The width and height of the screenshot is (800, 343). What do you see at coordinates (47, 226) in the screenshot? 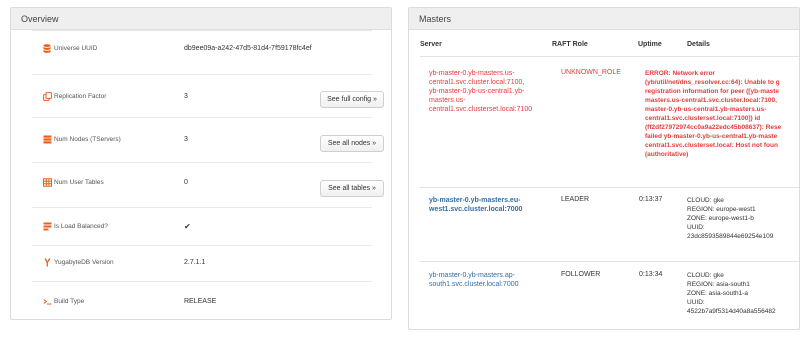
I see `balance-icon` at bounding box center [47, 226].